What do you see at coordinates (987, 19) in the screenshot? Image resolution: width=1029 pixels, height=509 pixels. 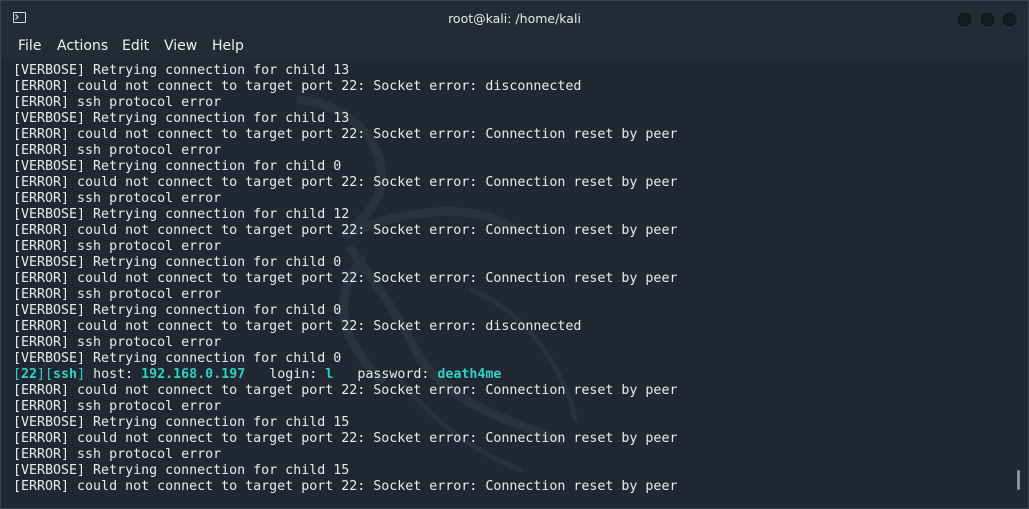 I see `maximize-button` at bounding box center [987, 19].